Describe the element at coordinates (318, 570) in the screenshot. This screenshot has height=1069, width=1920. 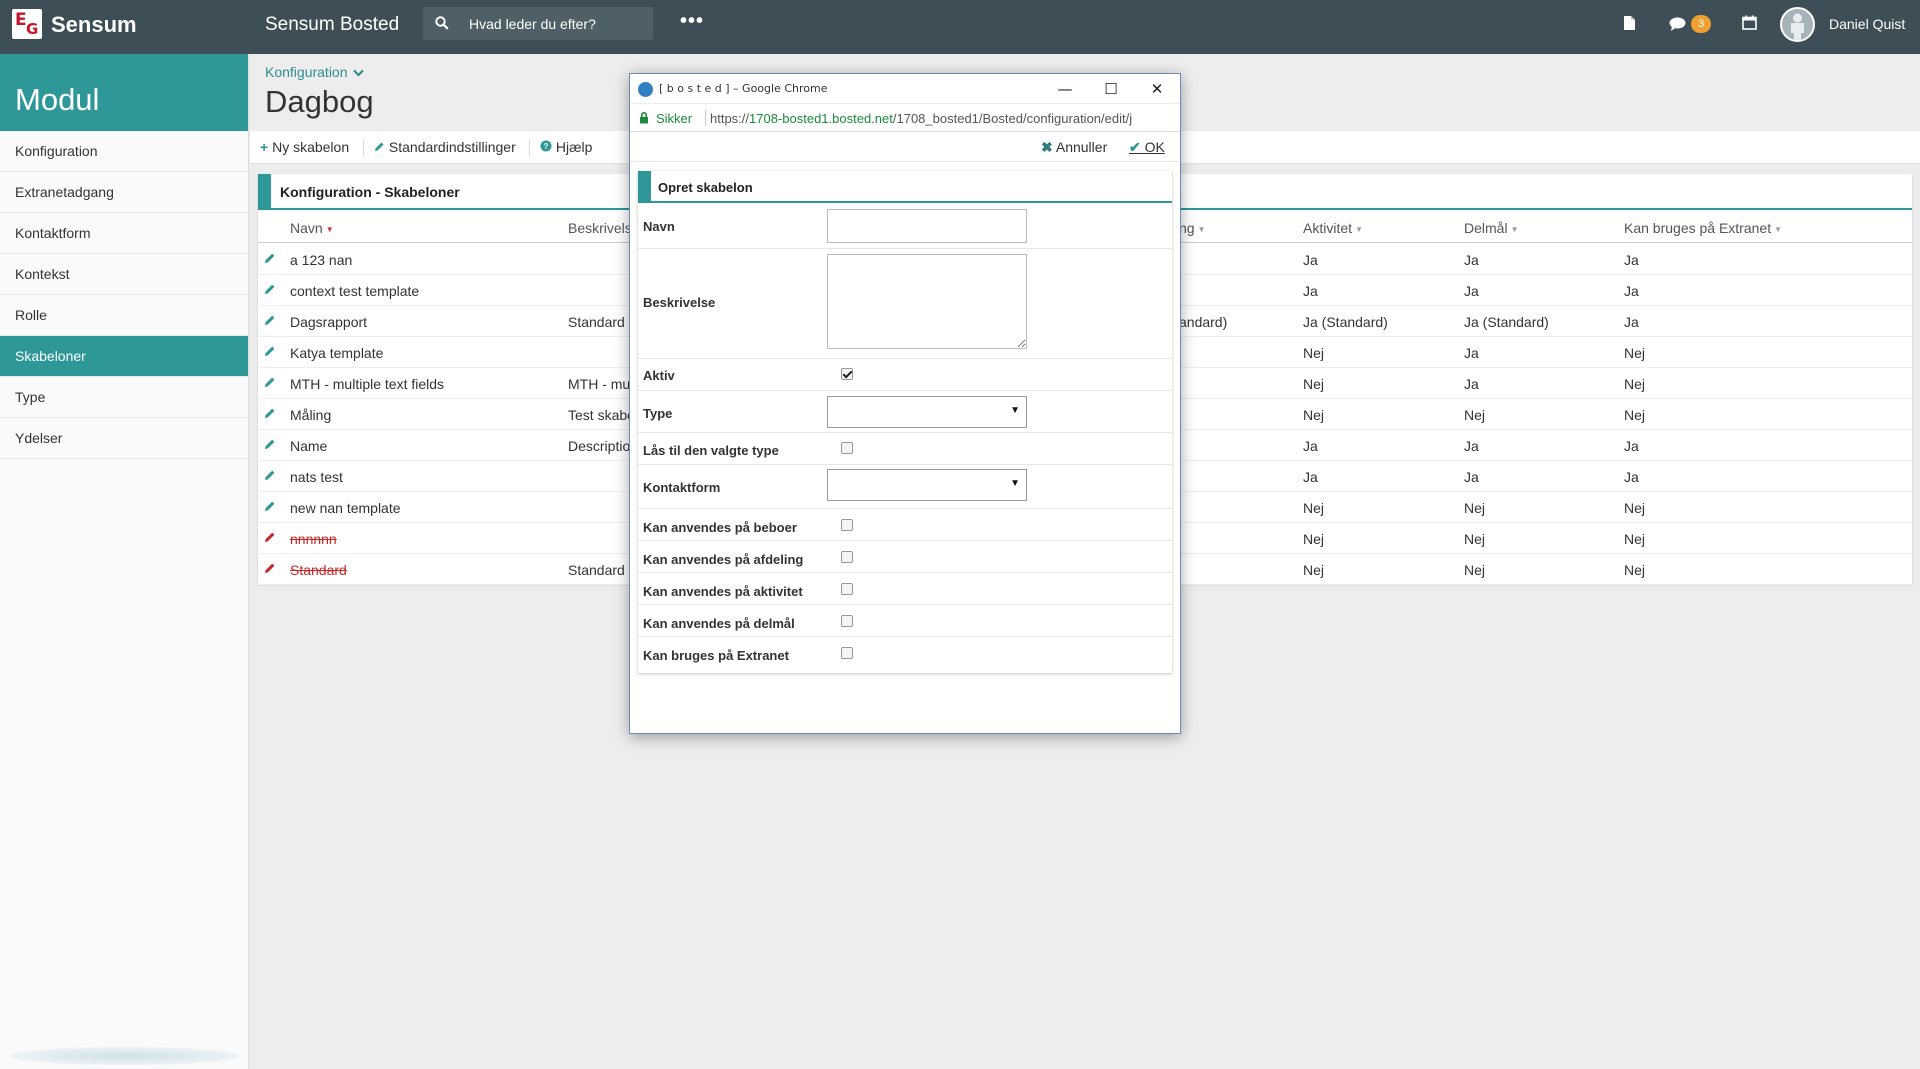
I see `cell-navn: Standard` at that location.